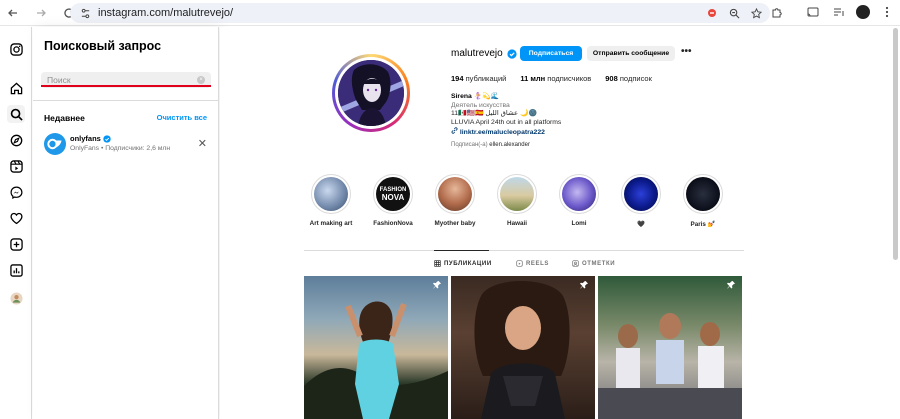 Image resolution: width=900 pixels, height=419 pixels. Describe the element at coordinates (517, 200) in the screenshot. I see `highlight-item: Hawaii` at that location.